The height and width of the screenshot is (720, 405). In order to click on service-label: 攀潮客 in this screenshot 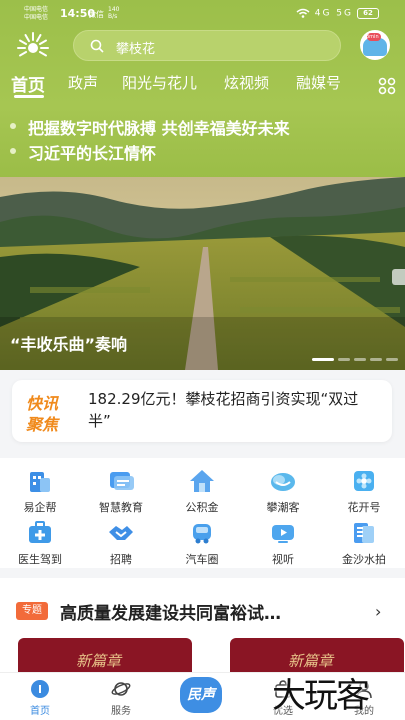, I will do `click(283, 507)`.